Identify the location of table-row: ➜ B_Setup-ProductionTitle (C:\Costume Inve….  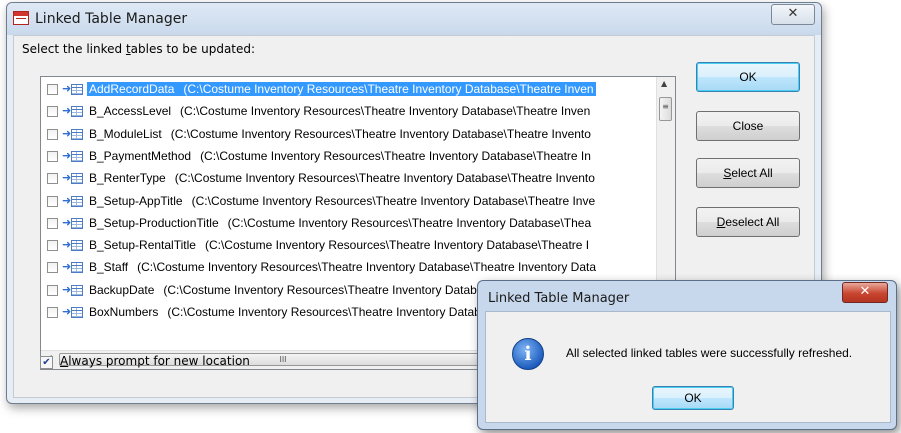
(348, 224).